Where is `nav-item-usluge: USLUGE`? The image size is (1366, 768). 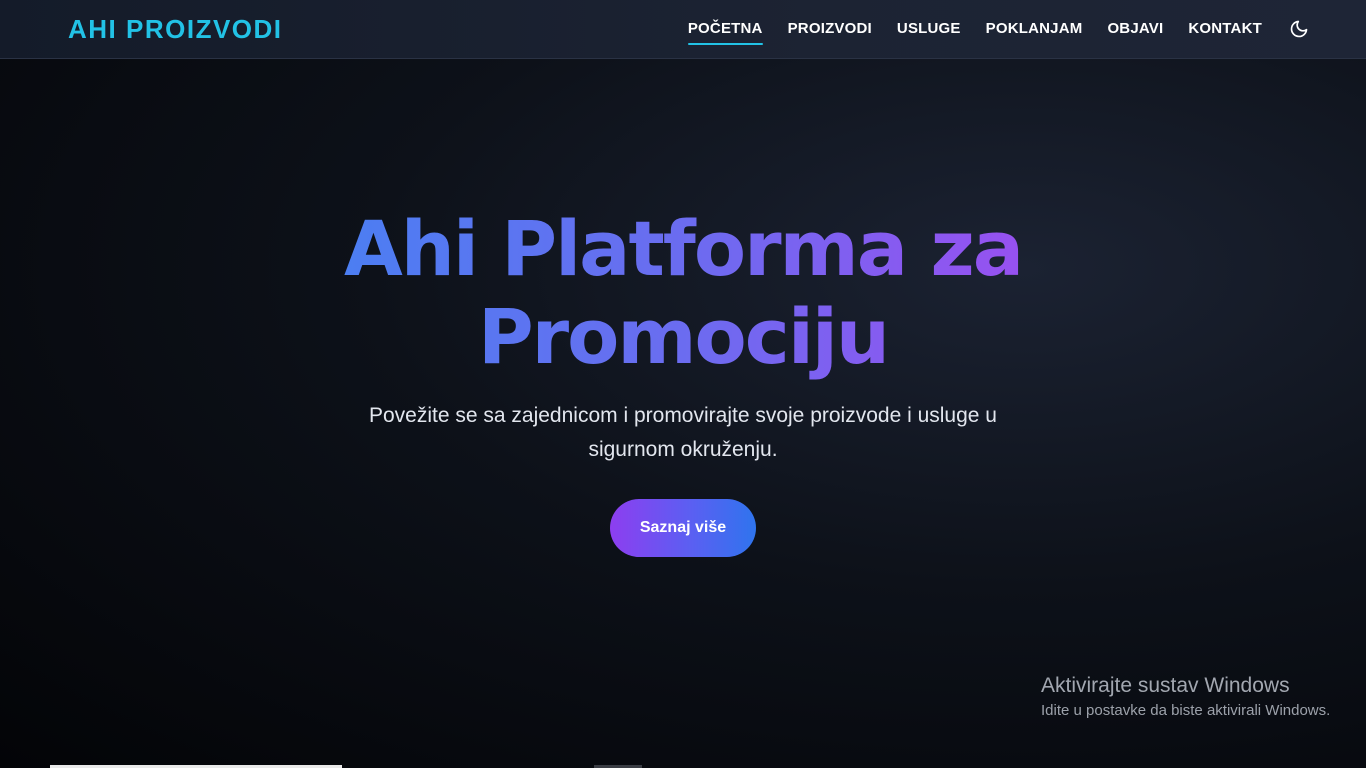
nav-item-usluge: USLUGE is located at coordinates (929, 29).